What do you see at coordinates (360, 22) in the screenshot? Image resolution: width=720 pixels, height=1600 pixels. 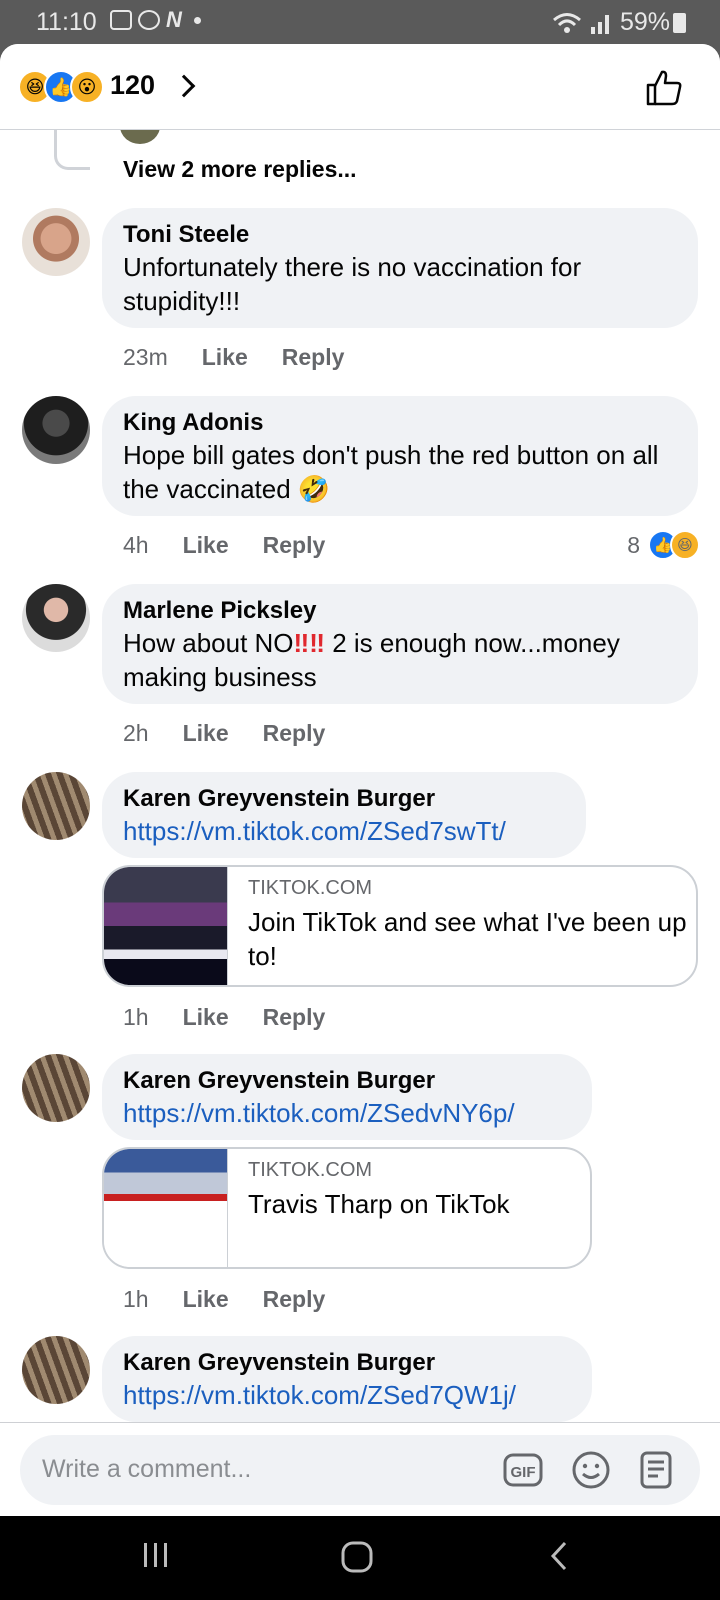 I see `status-bar: 11:10 N 59%` at bounding box center [360, 22].